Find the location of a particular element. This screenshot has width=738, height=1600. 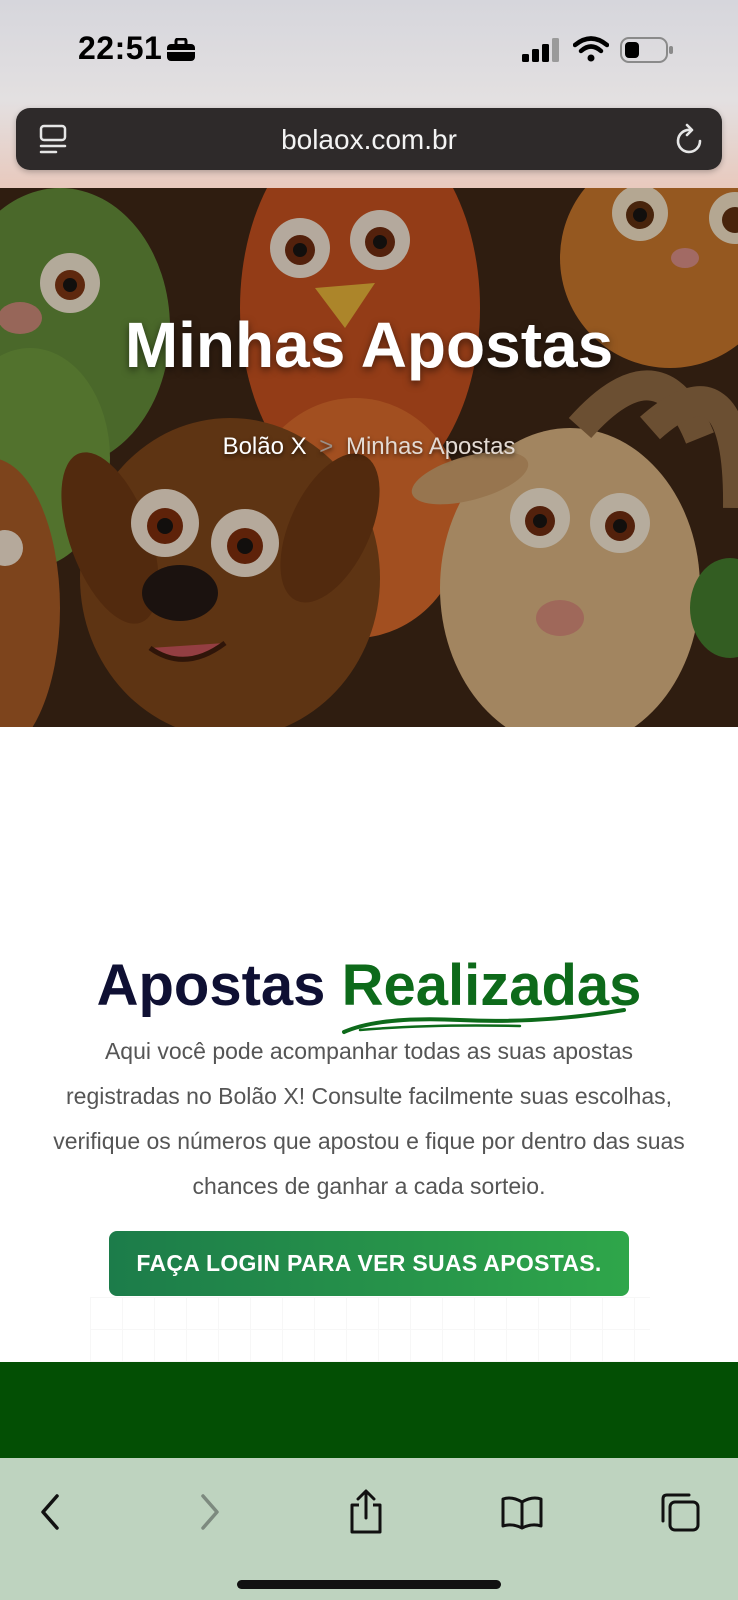

forward-icon is located at coordinates (210, 1512).